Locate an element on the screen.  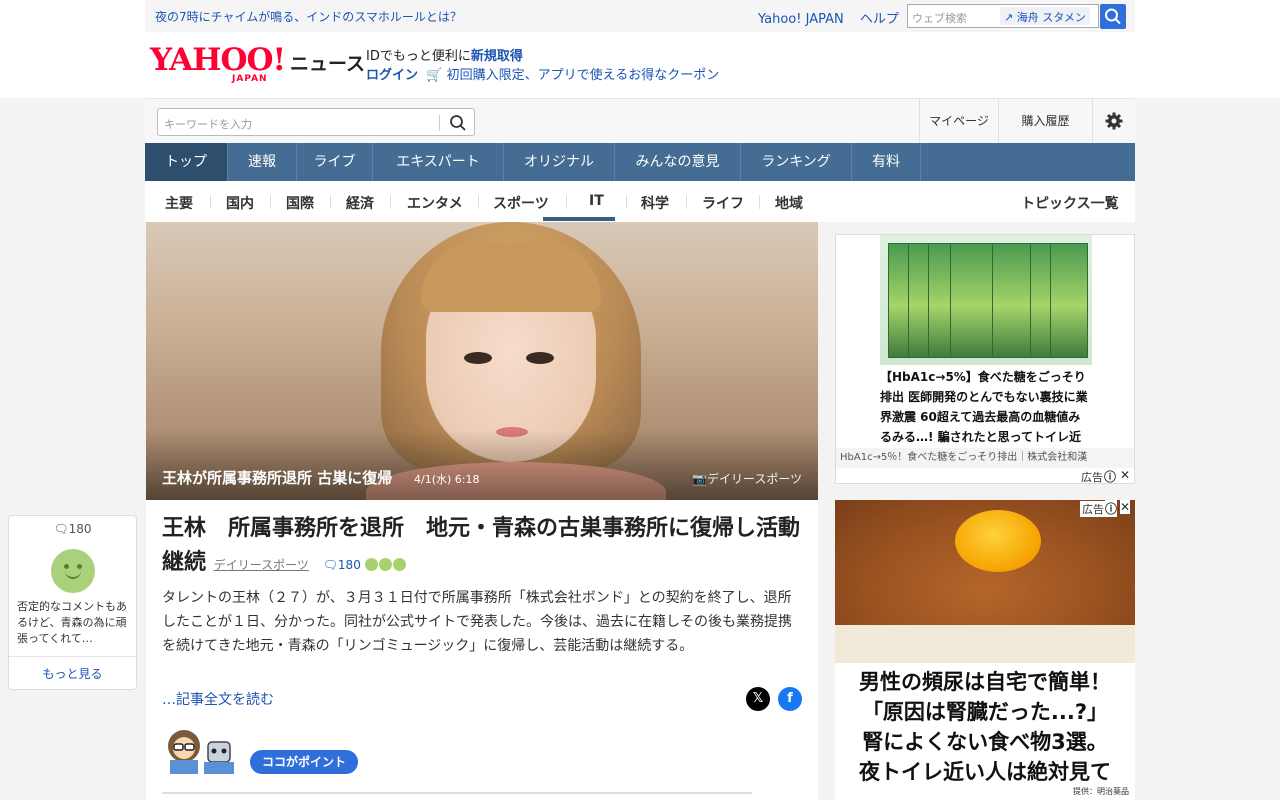
nav-tab-ranking: ランキング is located at coordinates (796, 162).